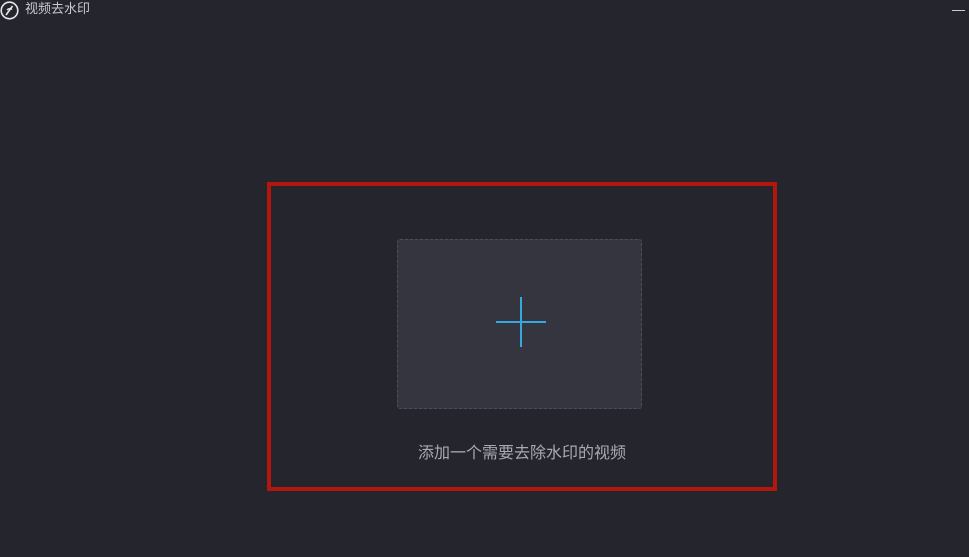 Image resolution: width=969 pixels, height=557 pixels. I want to click on add-video-hint: 添加一个需要去除水印的视频, so click(521, 452).